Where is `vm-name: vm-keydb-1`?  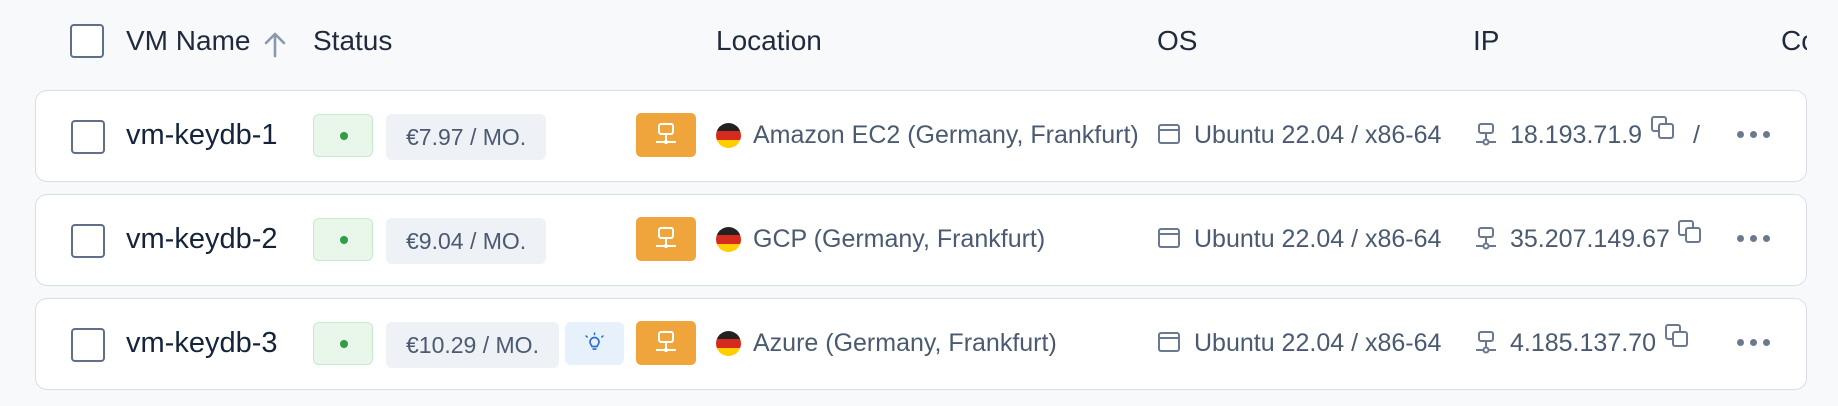
vm-name: vm-keydb-1 is located at coordinates (202, 135).